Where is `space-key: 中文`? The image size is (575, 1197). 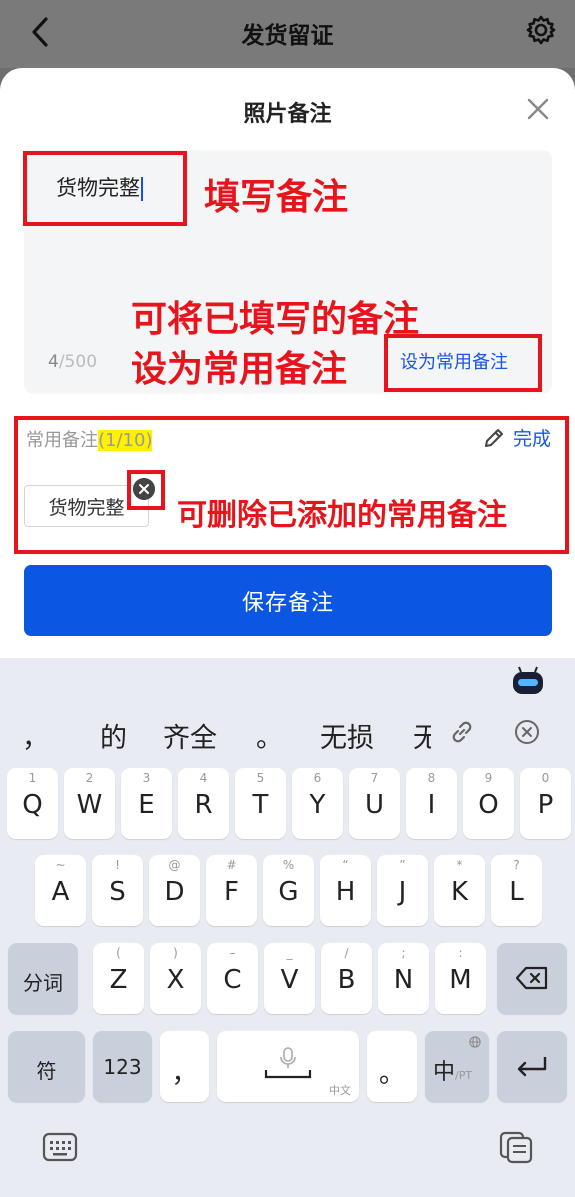 space-key: 中文 is located at coordinates (288, 1066).